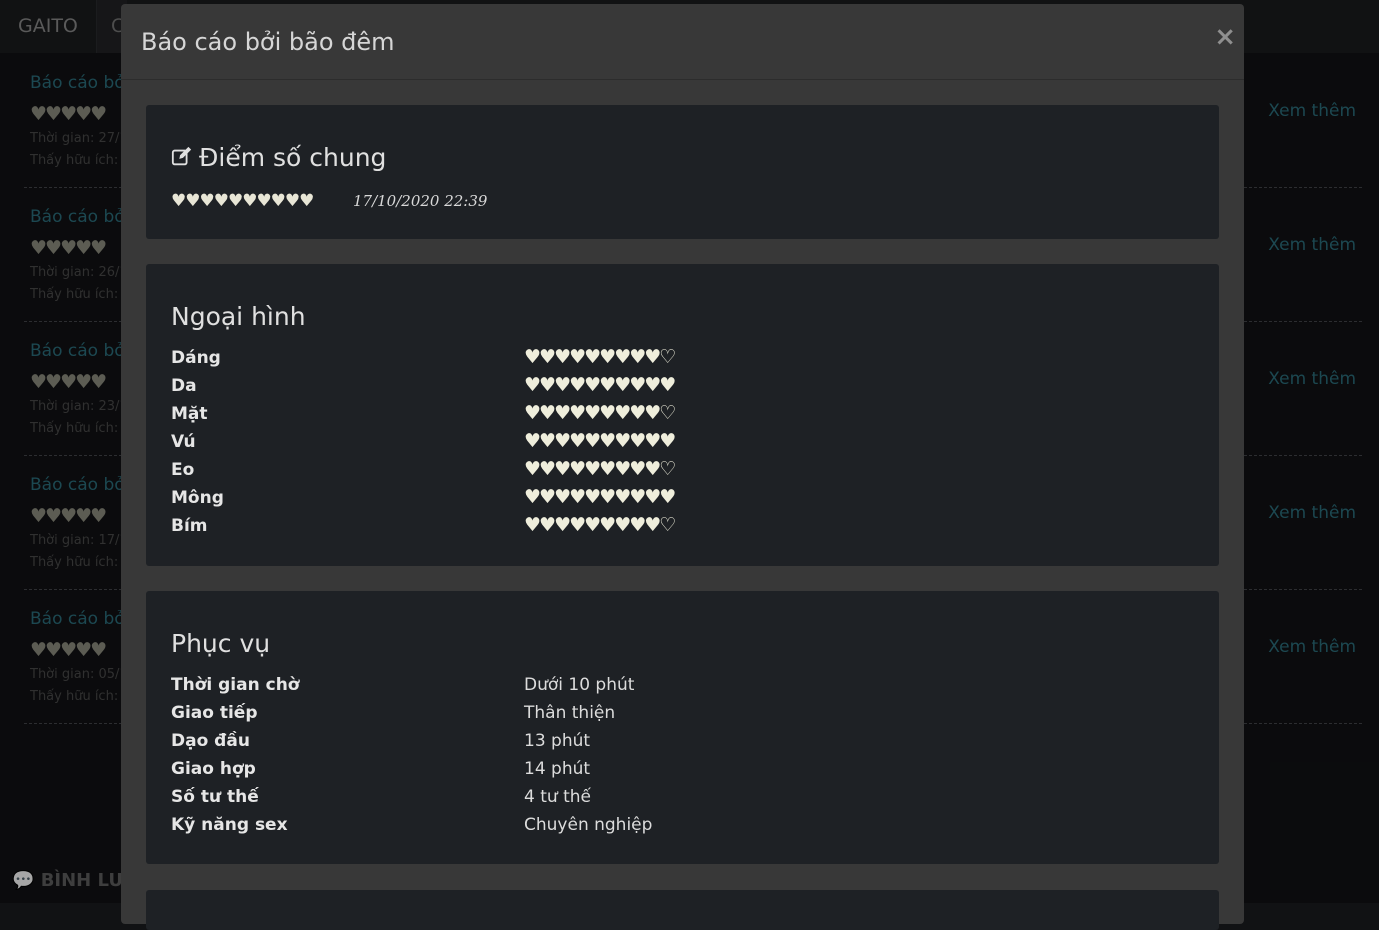 The width and height of the screenshot is (1379, 930). What do you see at coordinates (189, 414) in the screenshot?
I see `row-label: Mặt` at bounding box center [189, 414].